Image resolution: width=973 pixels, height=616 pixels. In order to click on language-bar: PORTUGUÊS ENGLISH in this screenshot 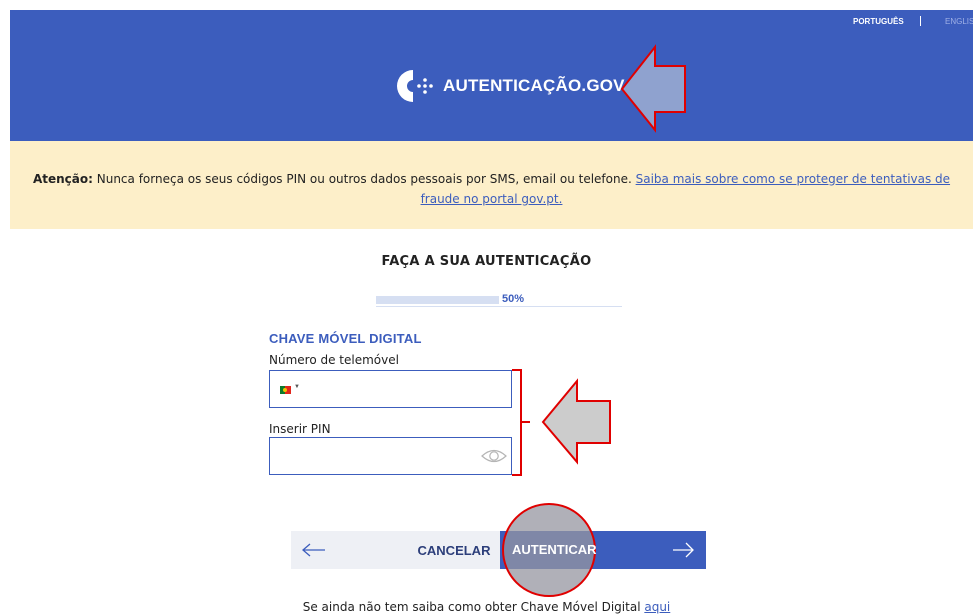, I will do `click(491, 22)`.